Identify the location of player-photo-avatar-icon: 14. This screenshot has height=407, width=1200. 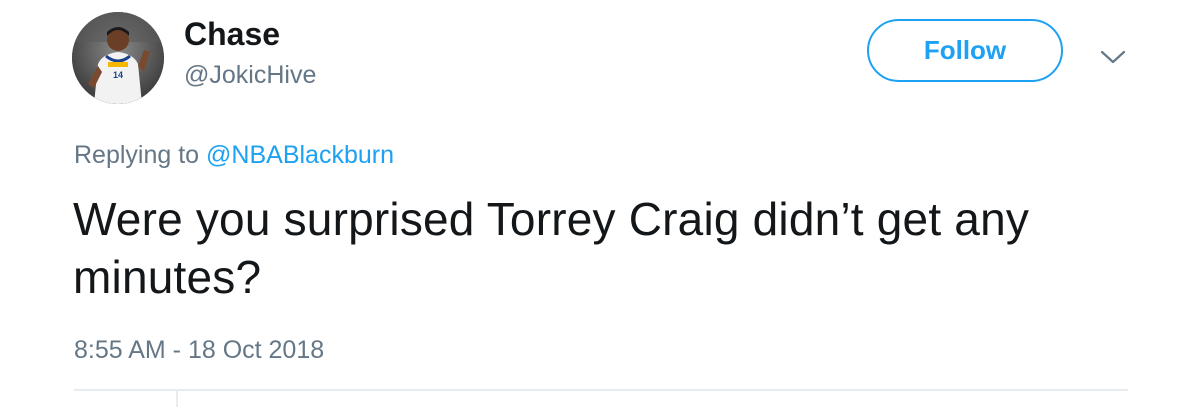
(118, 58).